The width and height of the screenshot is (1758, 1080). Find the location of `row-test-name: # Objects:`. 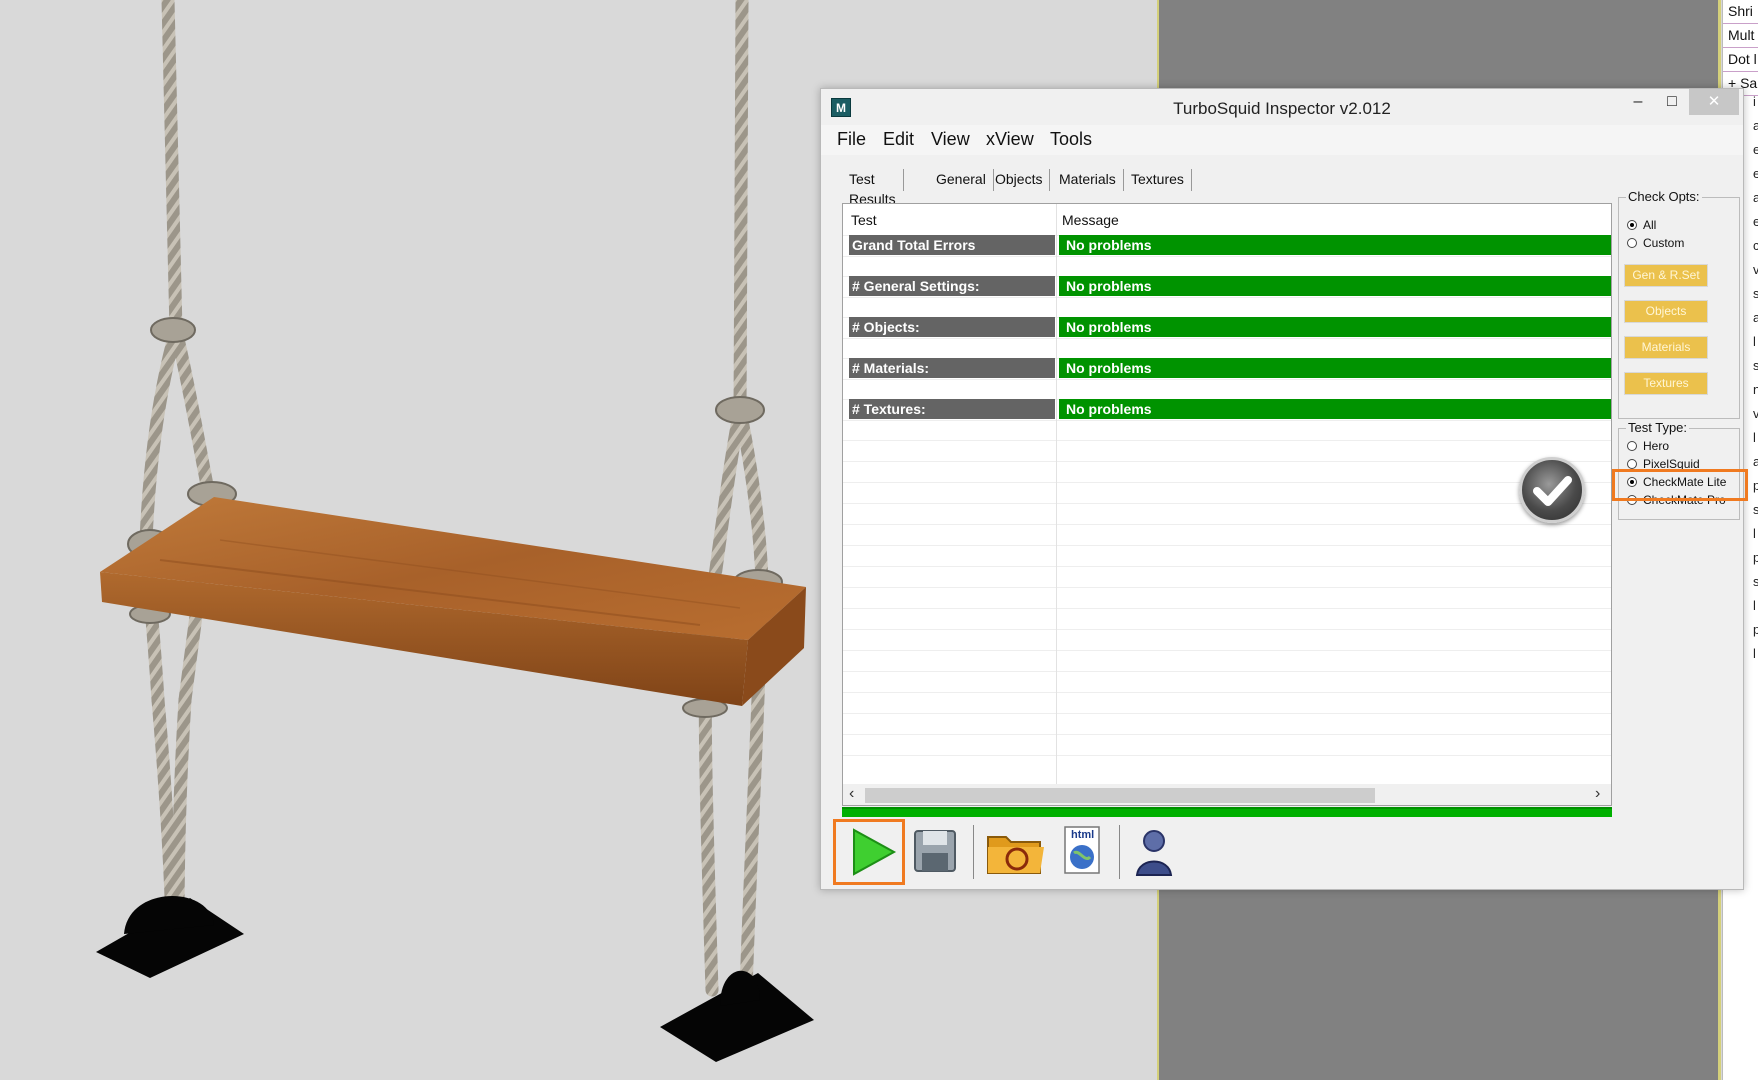

row-test-name: # Objects: is located at coordinates (952, 327).